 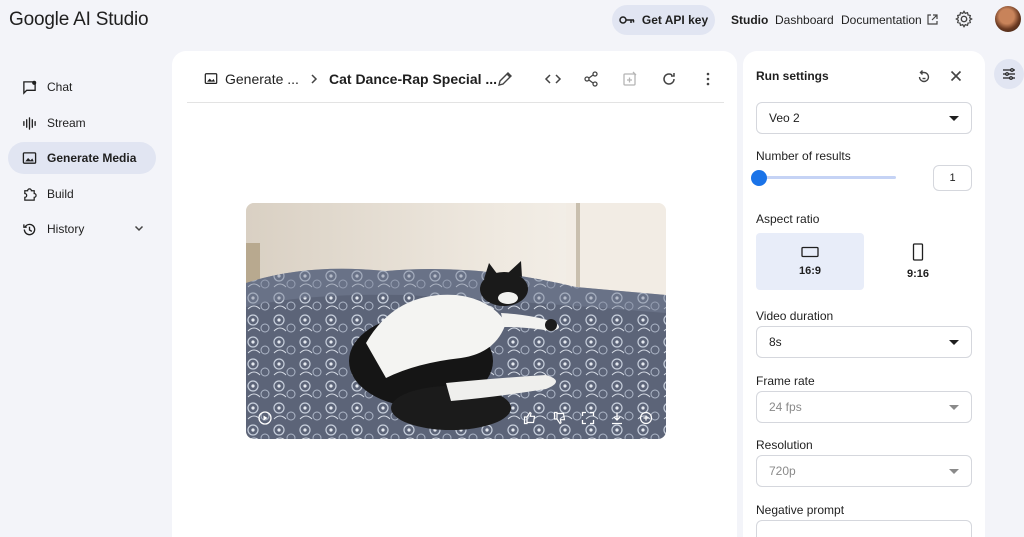 I want to click on sidebar-item-generate-media: Generate Media, so click(x=82, y=158).